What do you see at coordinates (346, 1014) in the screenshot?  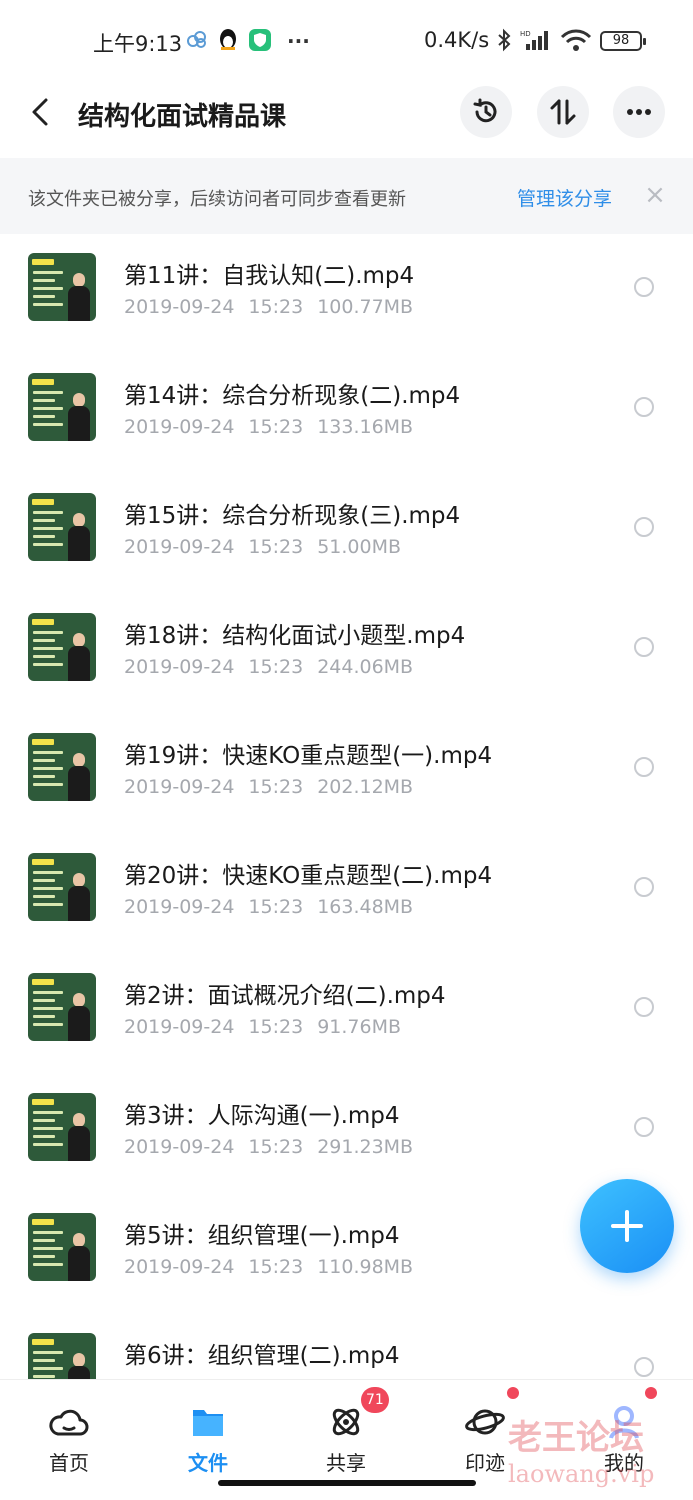 I see `file-list-item: 第2讲：面试概况介绍(二).mp4 2019-09-24 15:23 91.76MB` at bounding box center [346, 1014].